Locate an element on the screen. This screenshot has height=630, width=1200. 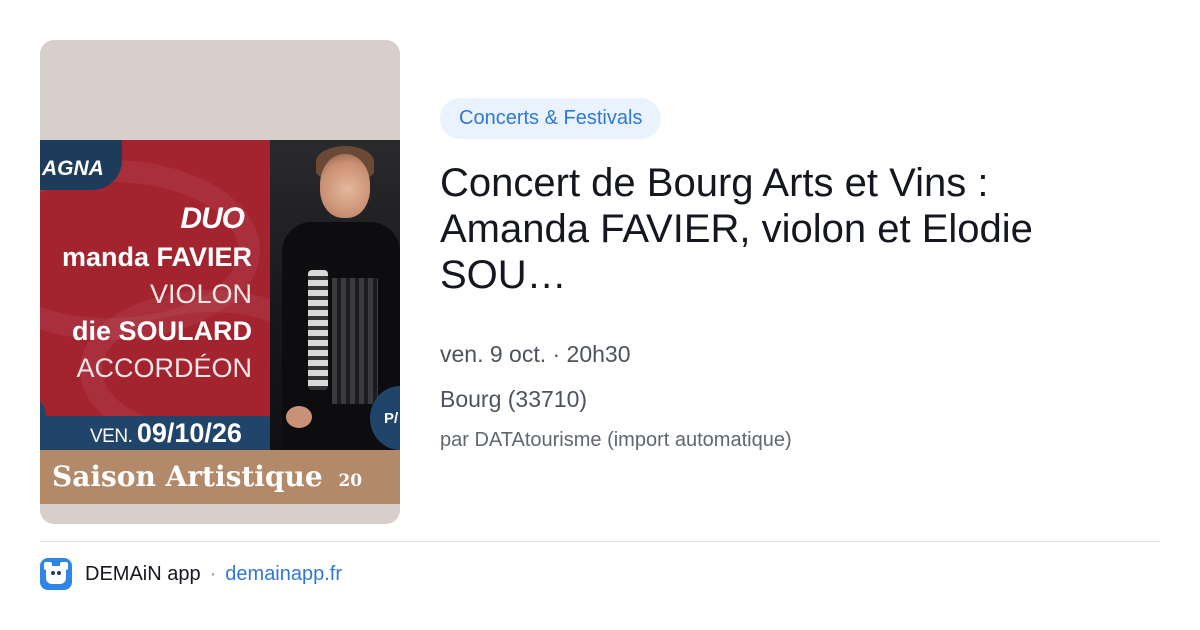
footer: DEMAiN app · demainapp.fr is located at coordinates (191, 574).